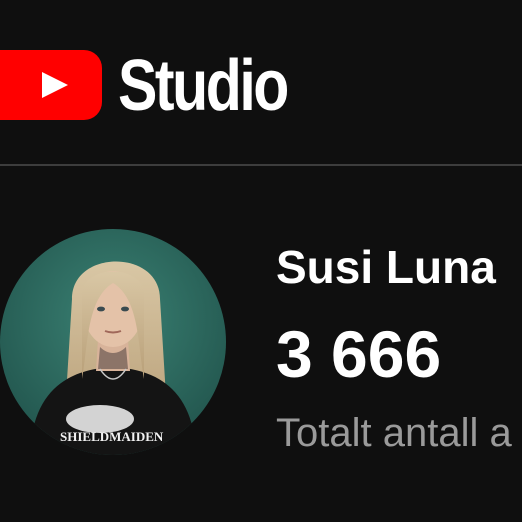 This screenshot has width=522, height=522. Describe the element at coordinates (394, 433) in the screenshot. I see `subscriber-caption: Totalt antall a` at that location.